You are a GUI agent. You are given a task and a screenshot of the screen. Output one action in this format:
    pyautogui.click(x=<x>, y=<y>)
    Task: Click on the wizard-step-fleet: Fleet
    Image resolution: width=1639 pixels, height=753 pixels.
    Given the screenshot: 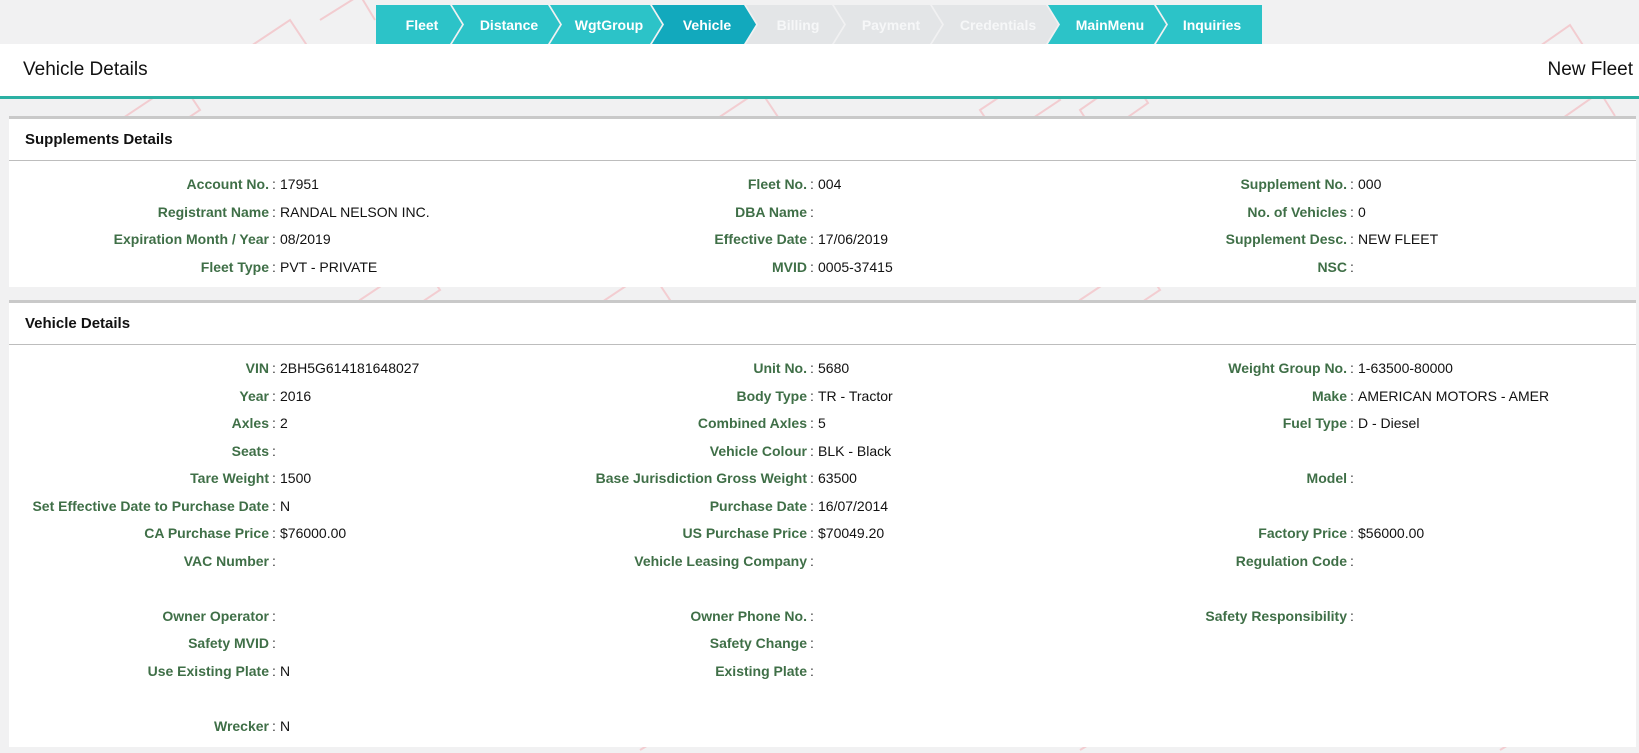 What is the action you would take?
    pyautogui.click(x=419, y=24)
    